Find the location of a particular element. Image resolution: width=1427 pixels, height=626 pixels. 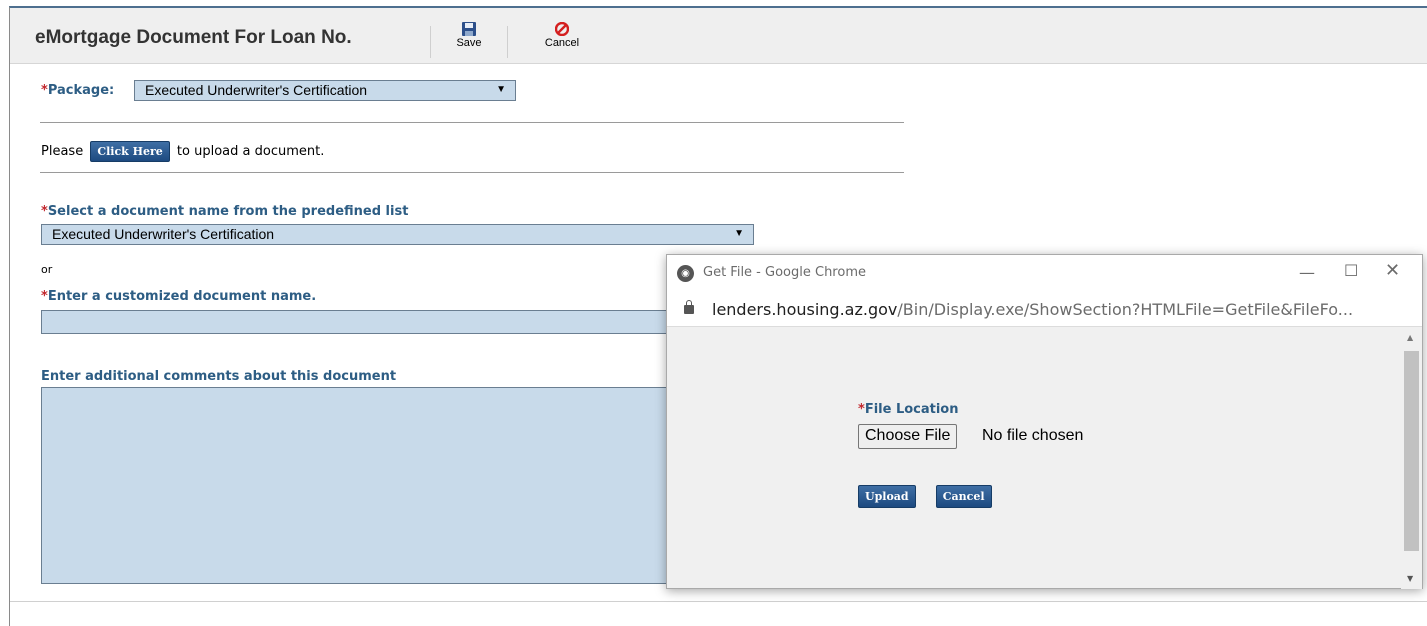

package-field-label: *Package: is located at coordinates (78, 90).